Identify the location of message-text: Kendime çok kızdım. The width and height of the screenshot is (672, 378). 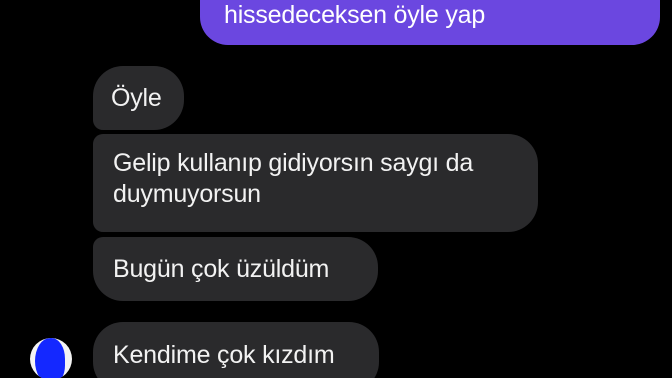
(224, 355).